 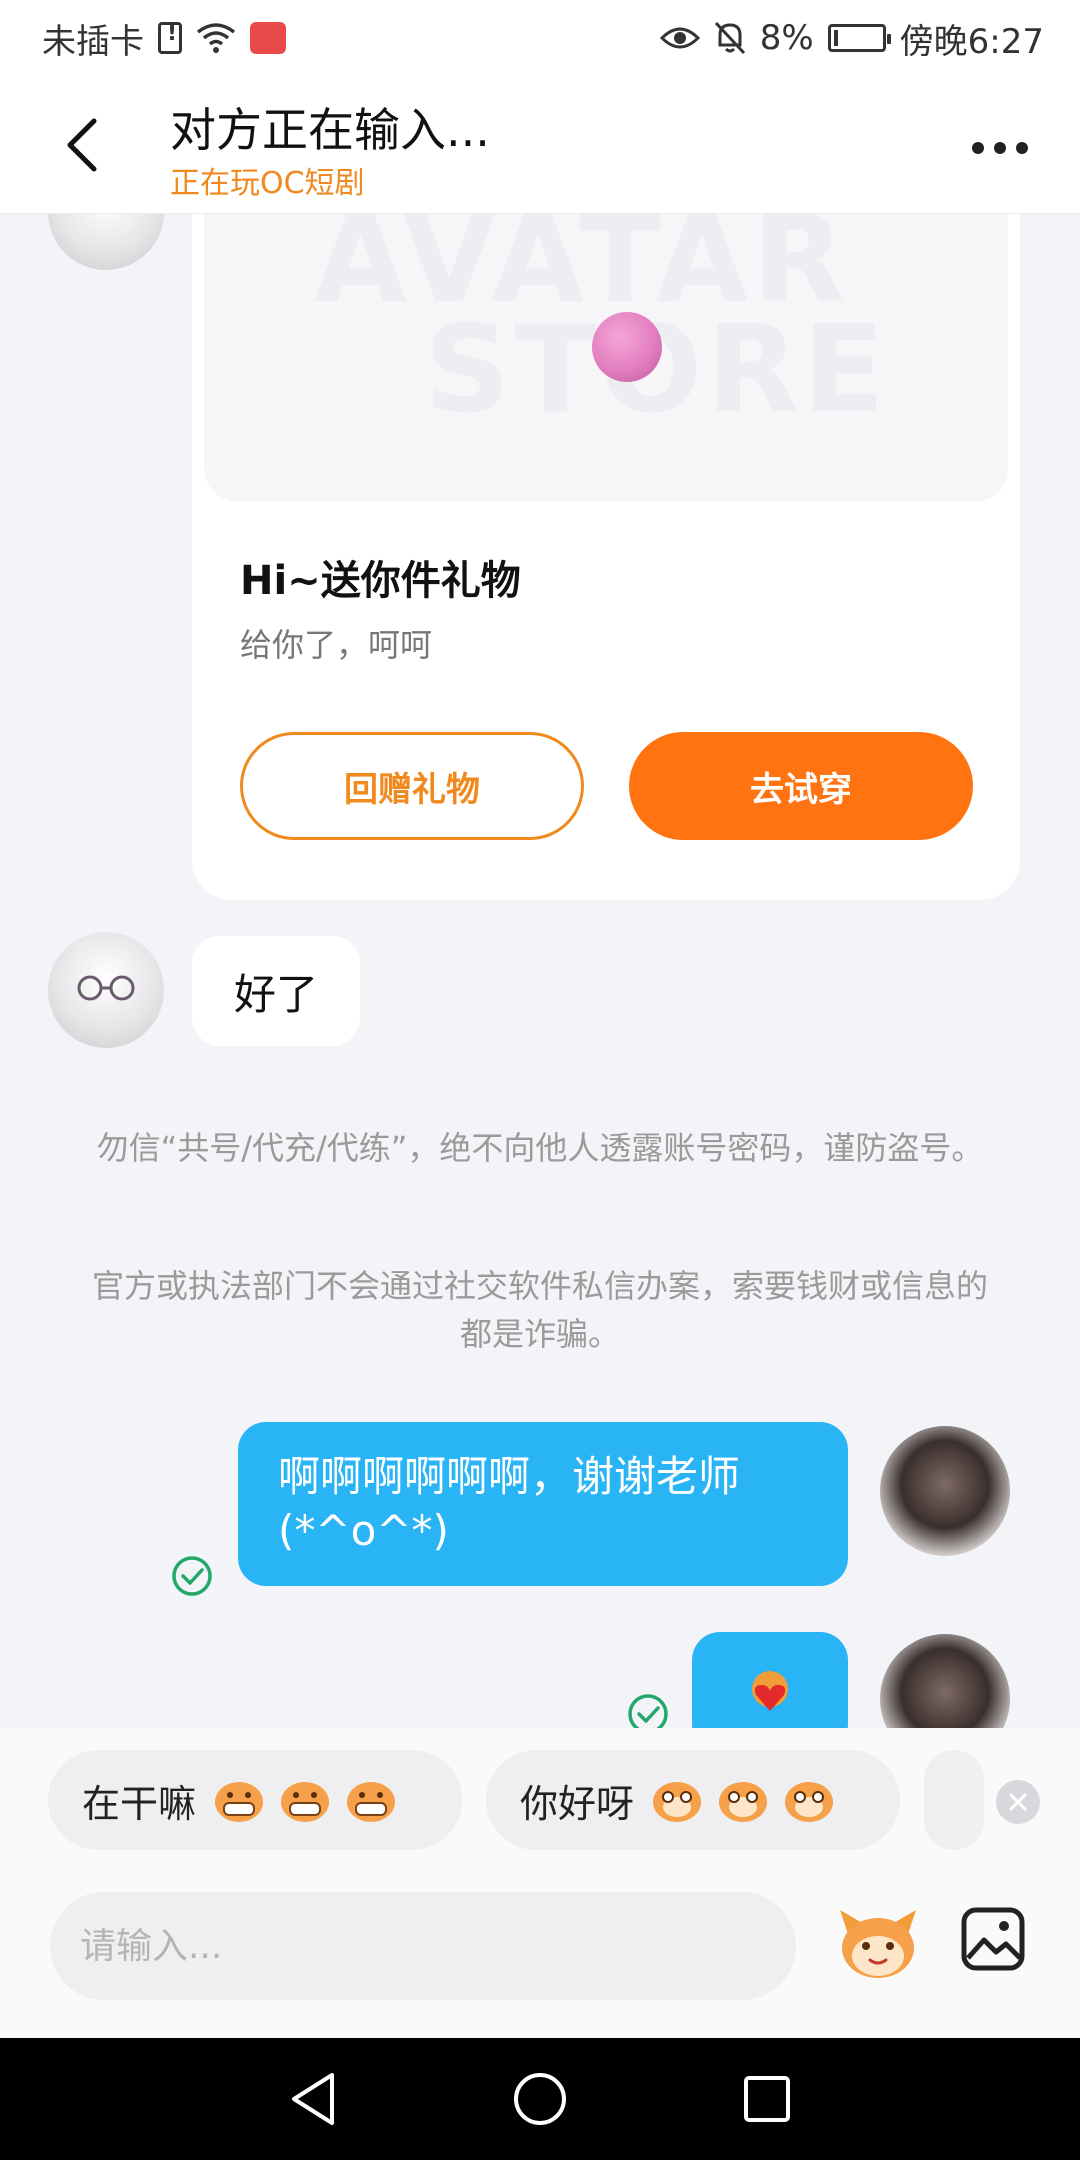 What do you see at coordinates (835, 38) in the screenshot?
I see `battery-fill` at bounding box center [835, 38].